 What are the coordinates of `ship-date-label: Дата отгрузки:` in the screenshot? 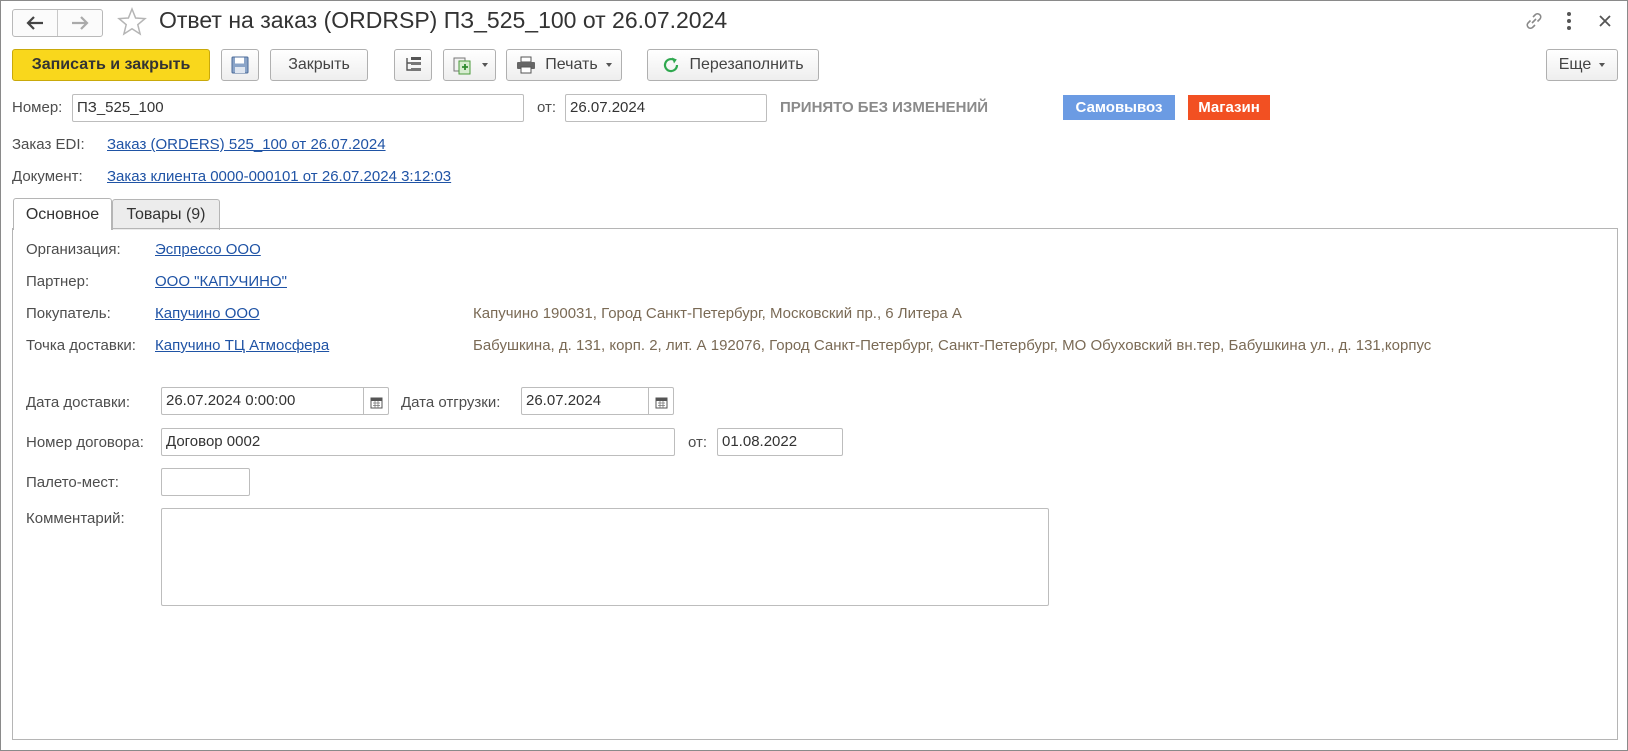 It's located at (451, 402).